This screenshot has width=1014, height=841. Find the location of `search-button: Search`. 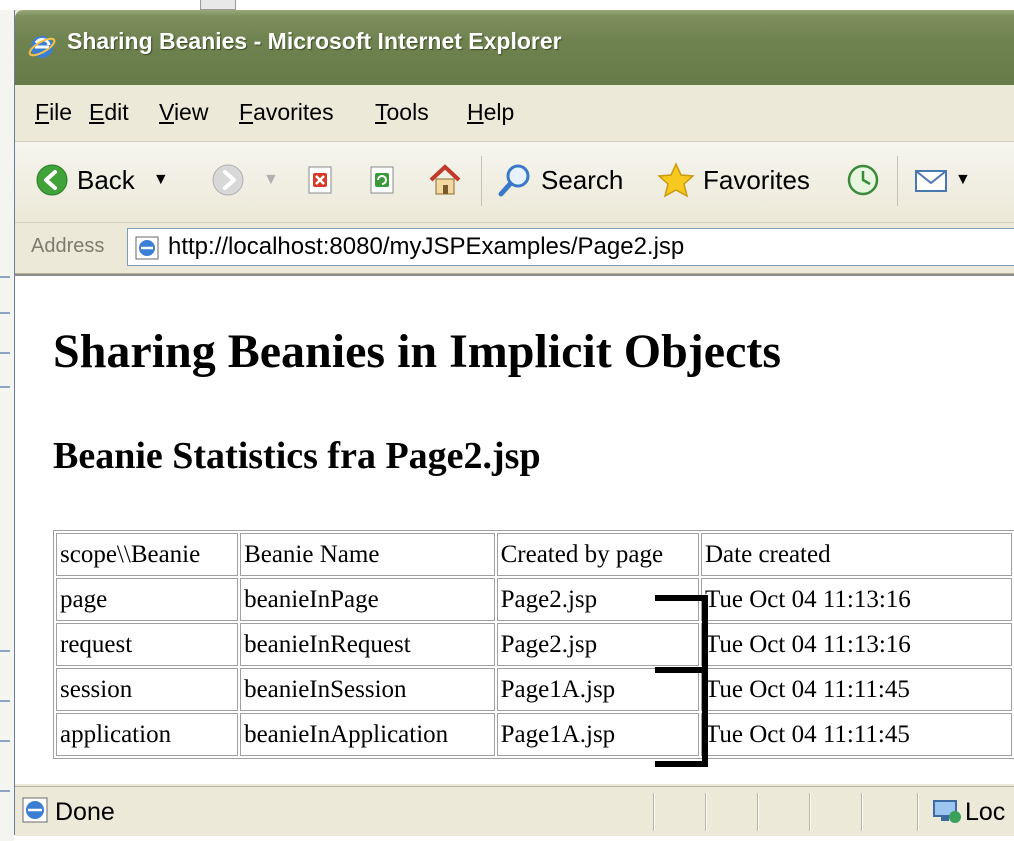

search-button: Search is located at coordinates (560, 180).